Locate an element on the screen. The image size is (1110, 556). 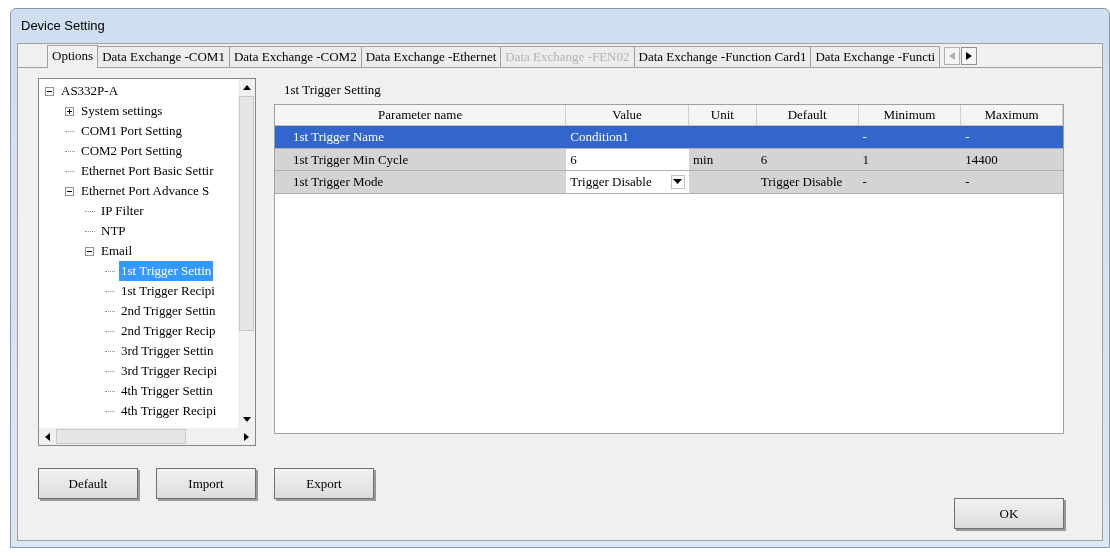
vertical-scrollbar is located at coordinates (246, 253).